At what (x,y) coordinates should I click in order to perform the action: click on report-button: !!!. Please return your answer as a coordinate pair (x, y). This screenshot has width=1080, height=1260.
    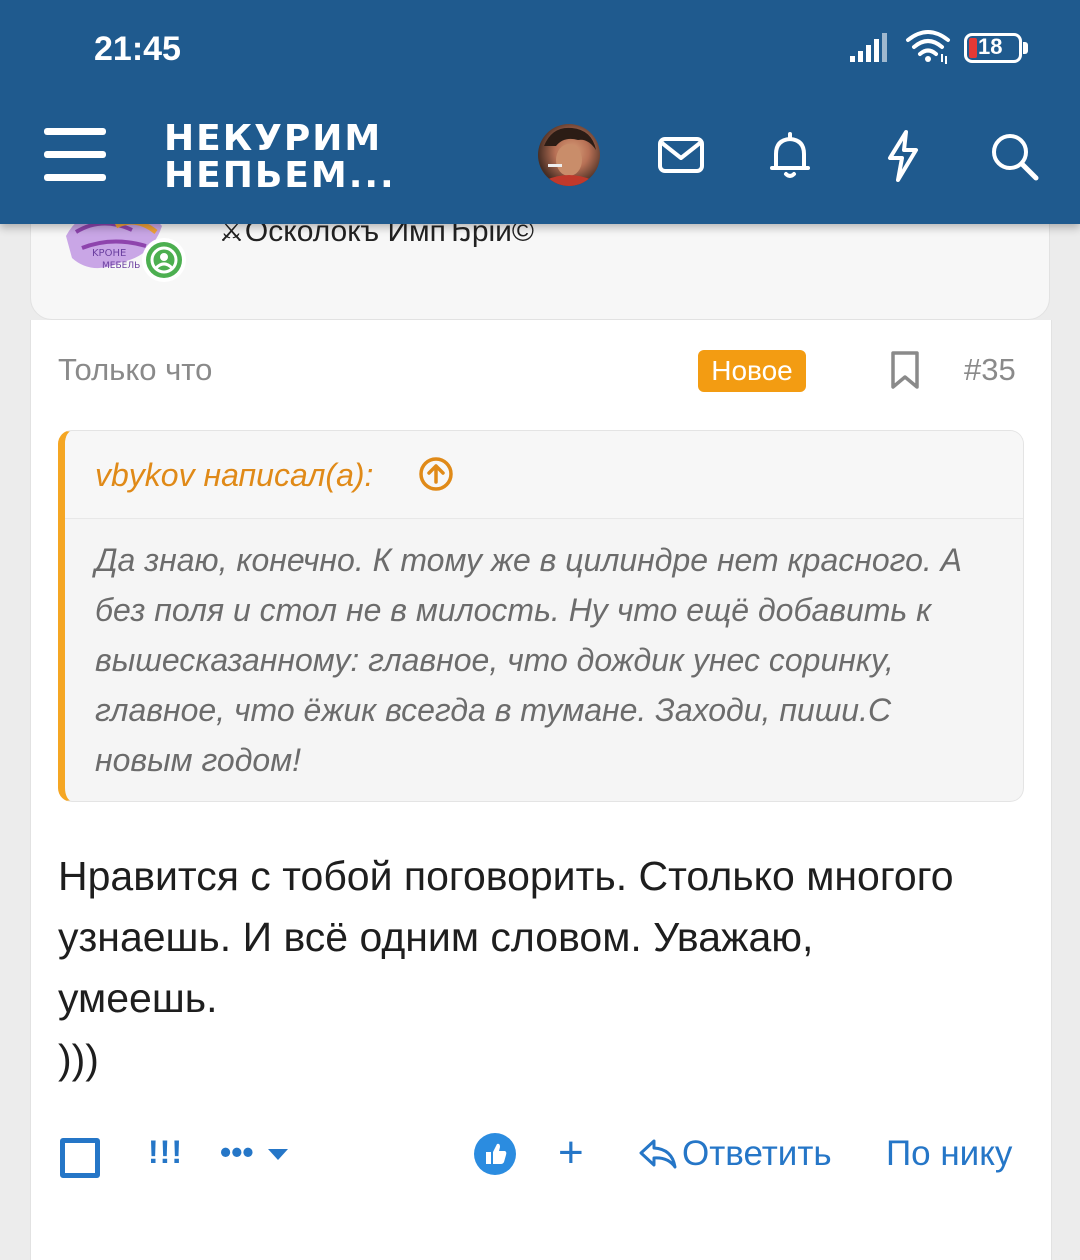
    Looking at the image, I should click on (165, 1152).